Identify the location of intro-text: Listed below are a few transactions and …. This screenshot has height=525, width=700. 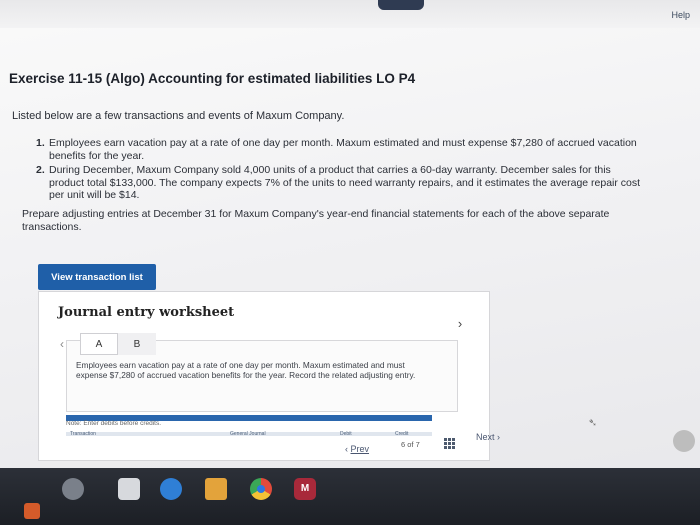
(178, 116).